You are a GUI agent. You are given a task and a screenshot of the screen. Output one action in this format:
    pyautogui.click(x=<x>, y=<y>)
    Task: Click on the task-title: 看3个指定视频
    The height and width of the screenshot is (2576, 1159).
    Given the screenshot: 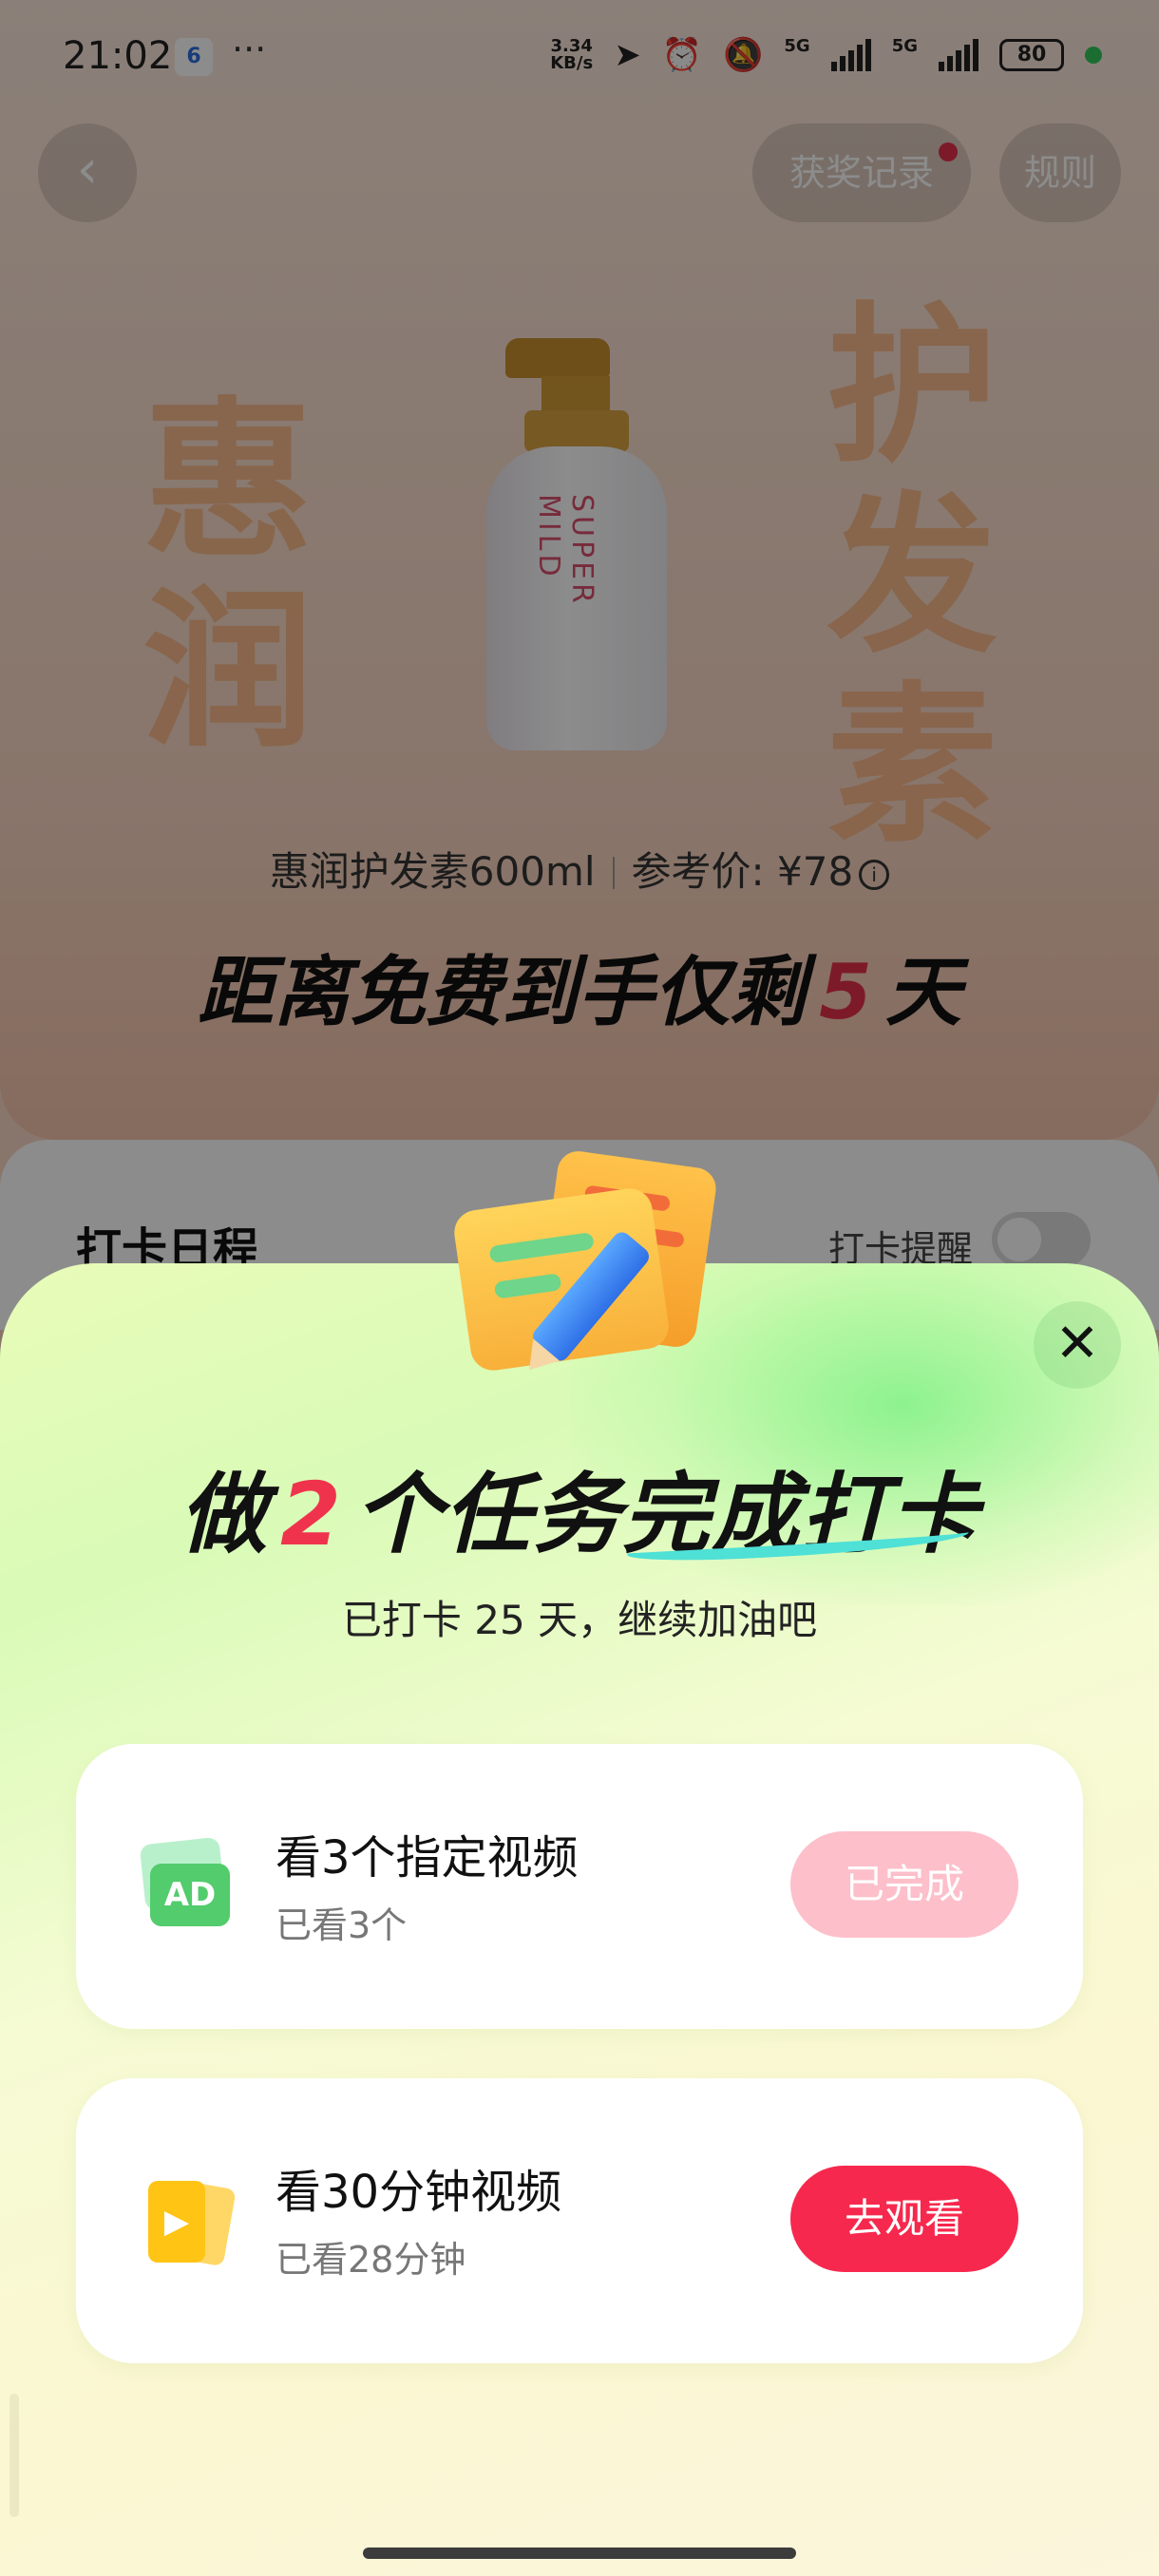 What is the action you would take?
    pyautogui.click(x=427, y=1858)
    